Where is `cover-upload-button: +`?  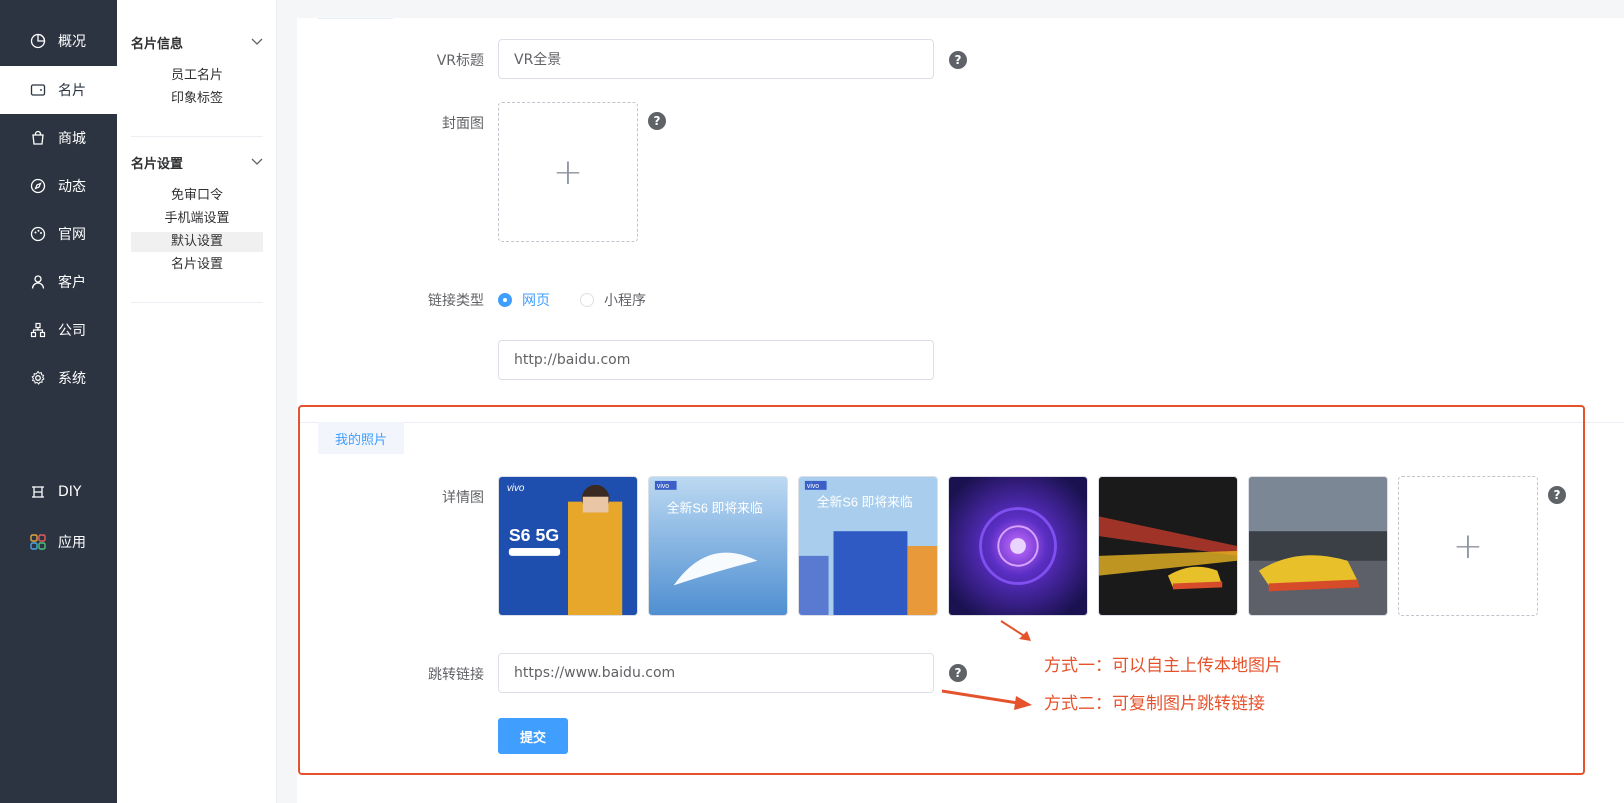 cover-upload-button: + is located at coordinates (568, 172).